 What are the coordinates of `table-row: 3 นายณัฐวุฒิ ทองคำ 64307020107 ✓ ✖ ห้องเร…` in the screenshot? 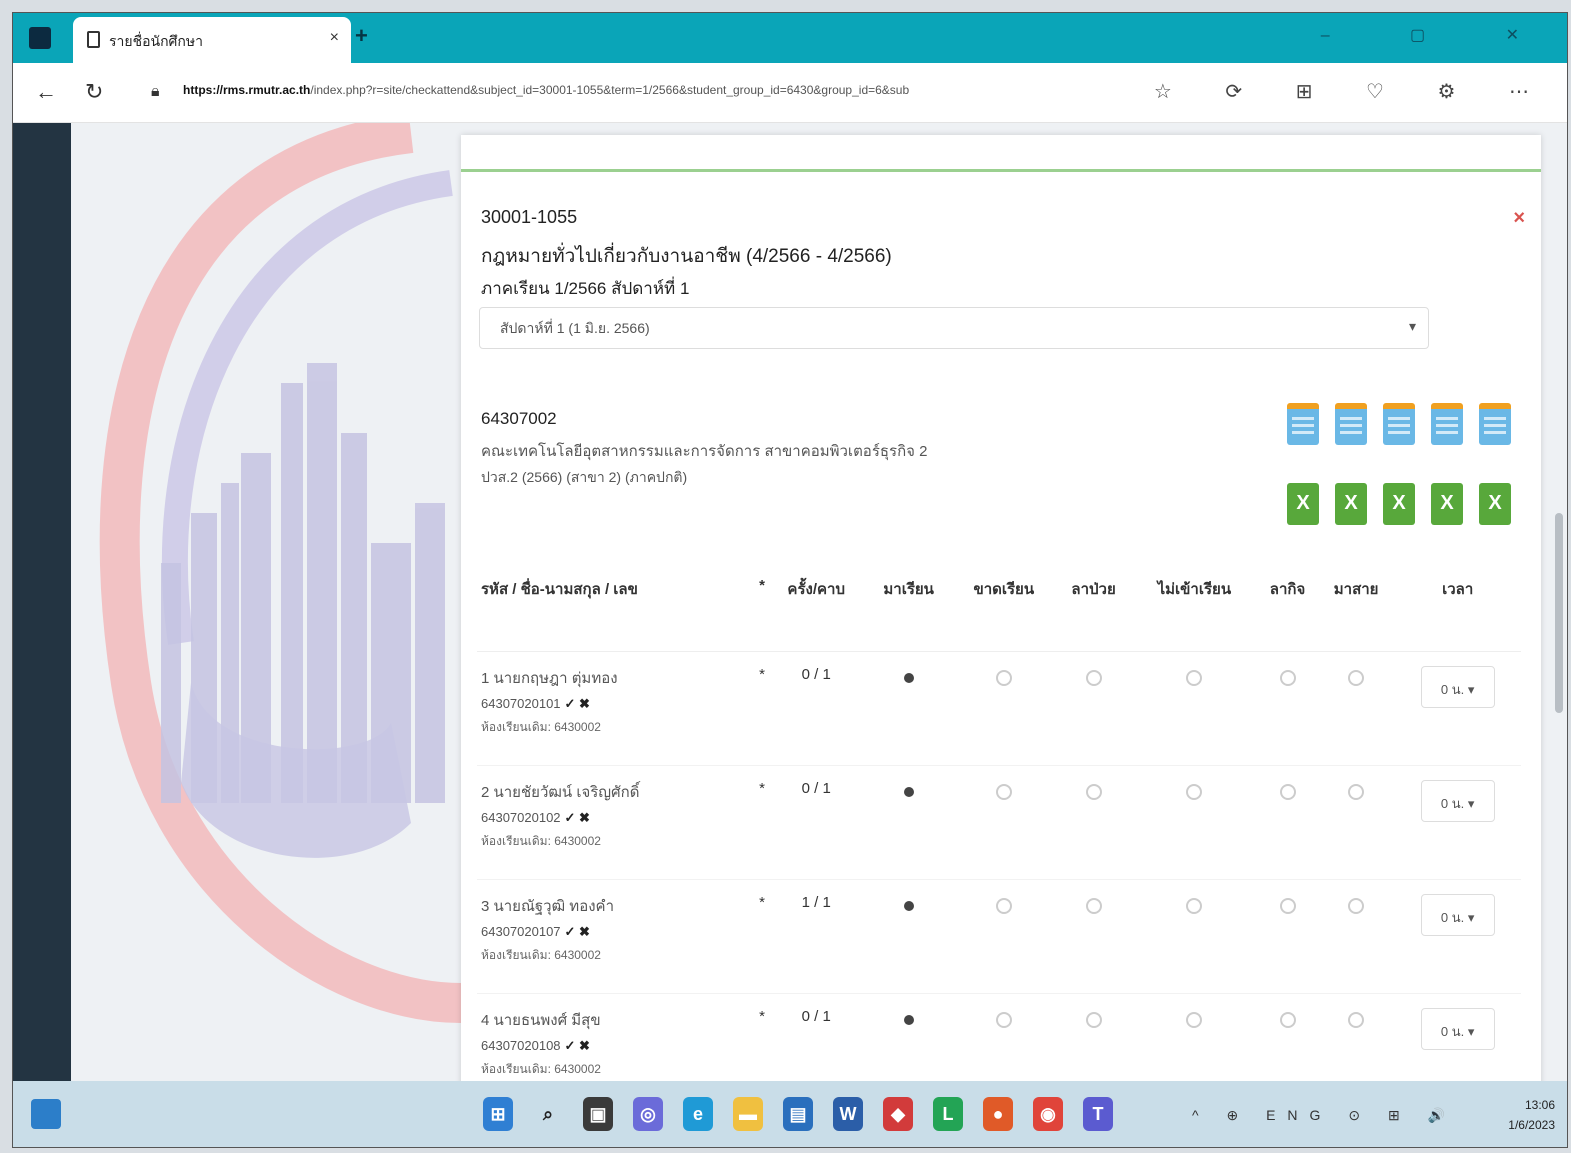 It's located at (999, 936).